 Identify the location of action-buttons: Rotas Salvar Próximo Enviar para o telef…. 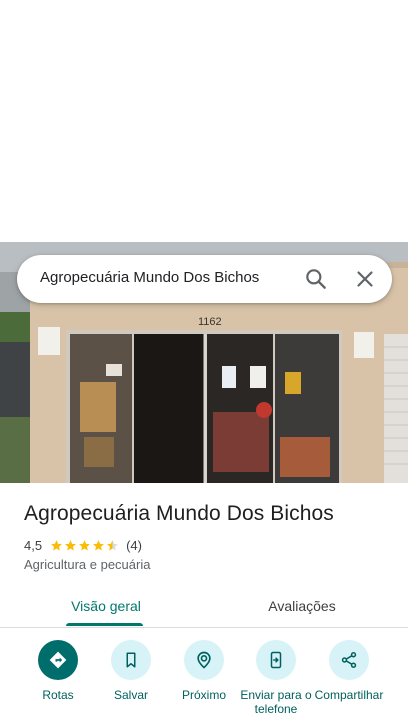
(204, 683).